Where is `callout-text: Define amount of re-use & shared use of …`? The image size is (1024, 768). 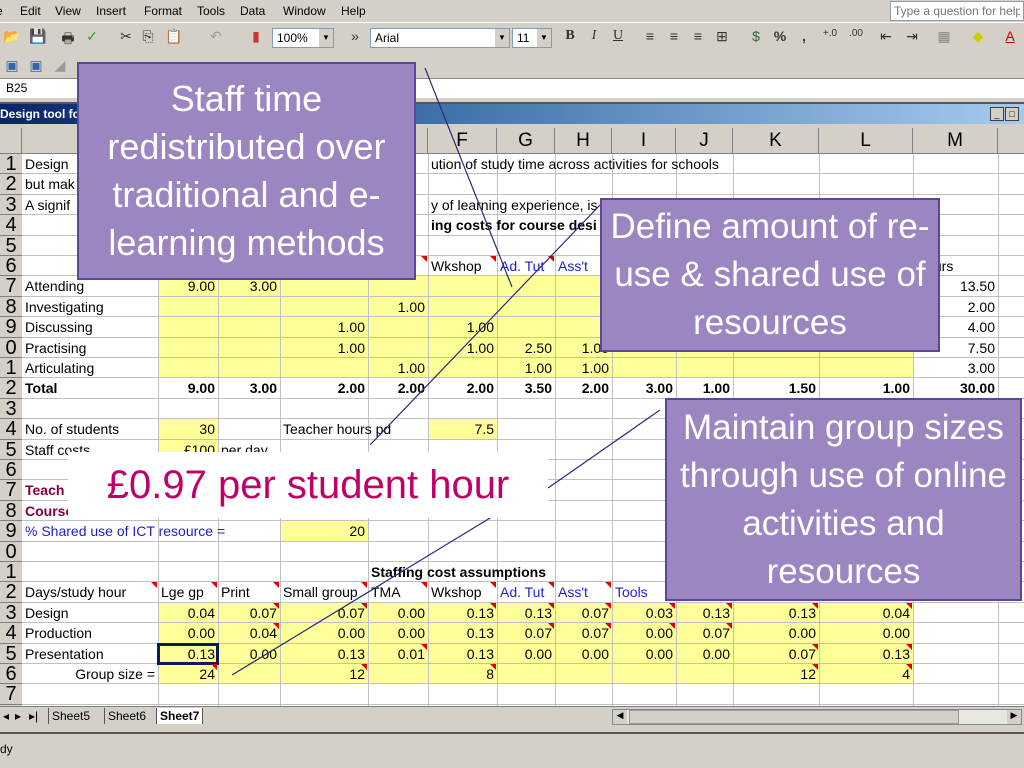 callout-text: Define amount of re-use & shared use of … is located at coordinates (770, 274).